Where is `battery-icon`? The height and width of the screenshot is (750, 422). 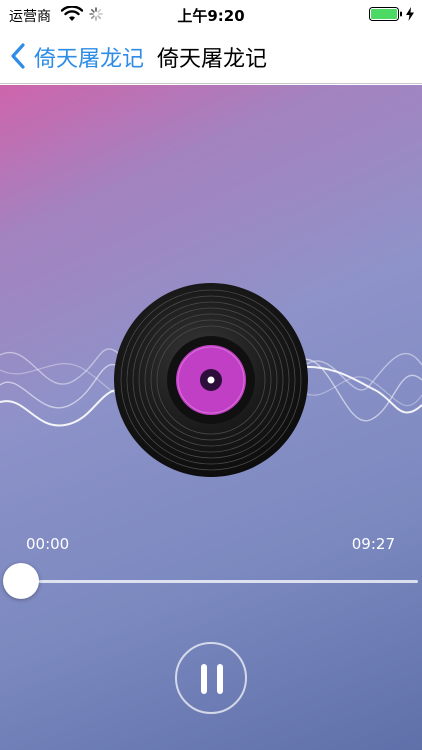
battery-icon is located at coordinates (385, 14).